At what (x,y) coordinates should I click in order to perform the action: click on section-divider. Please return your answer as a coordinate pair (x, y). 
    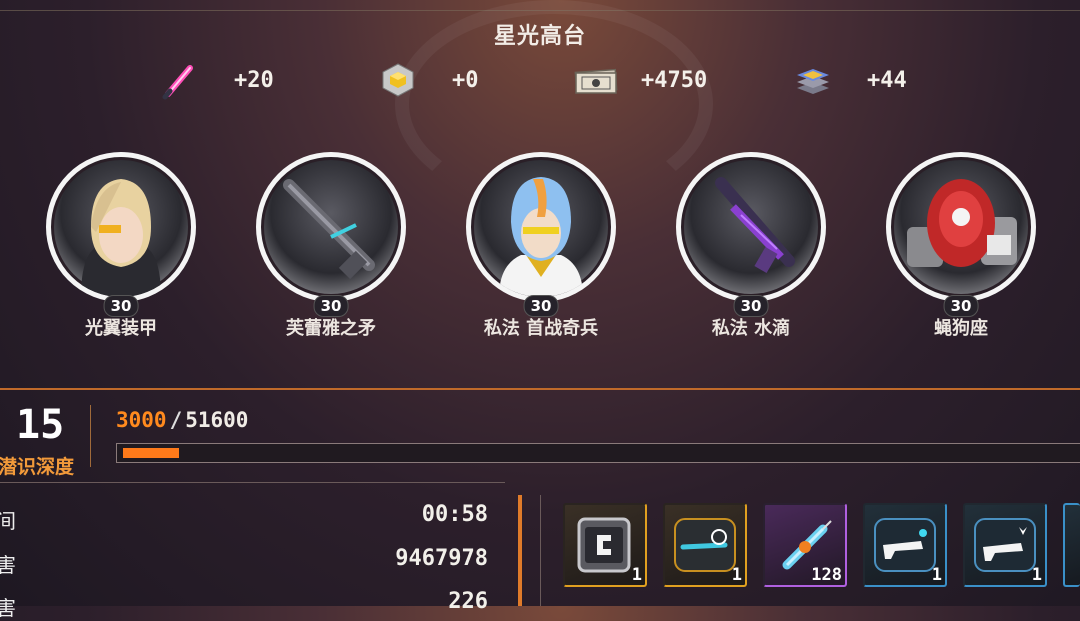
    Looking at the image, I should click on (540, 389).